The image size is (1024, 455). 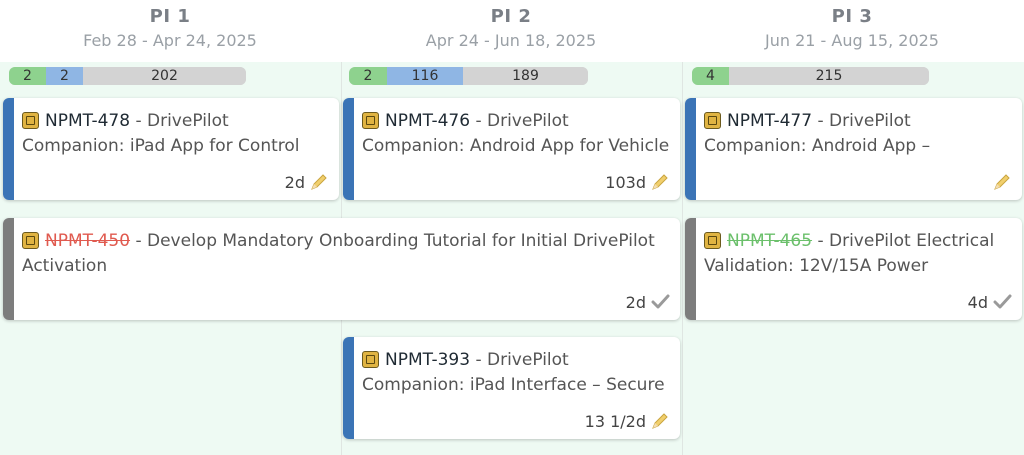 What do you see at coordinates (64, 76) in the screenshot?
I see `bar-segment-in-progress: 2` at bounding box center [64, 76].